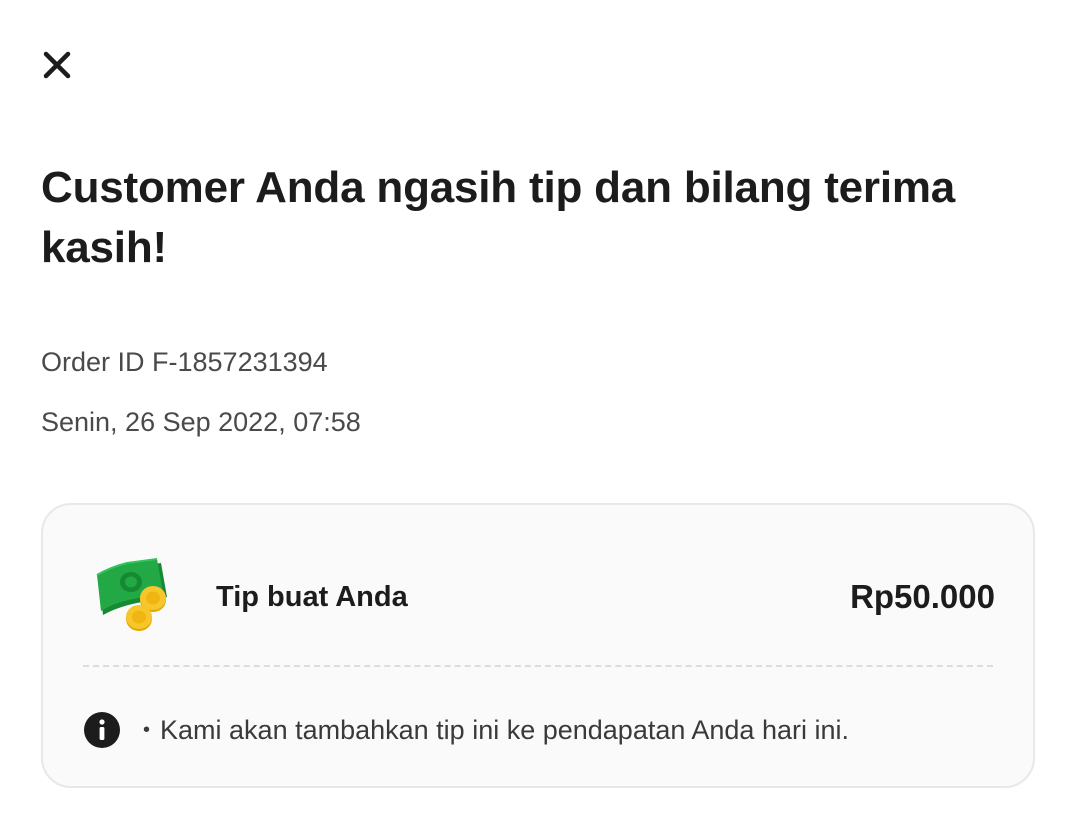 The image size is (1080, 825). Describe the element at coordinates (201, 422) in the screenshot. I see `order-datetime: Senin, 26 Sep 2022, 07:58` at that location.